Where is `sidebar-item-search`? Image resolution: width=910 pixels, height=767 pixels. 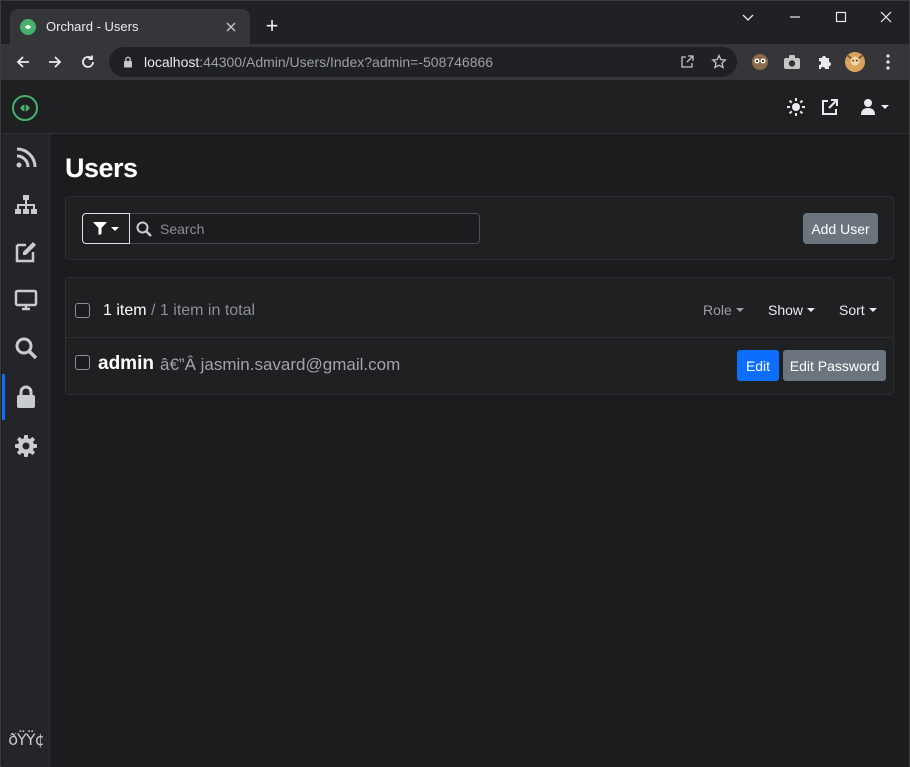 sidebar-item-search is located at coordinates (26, 348).